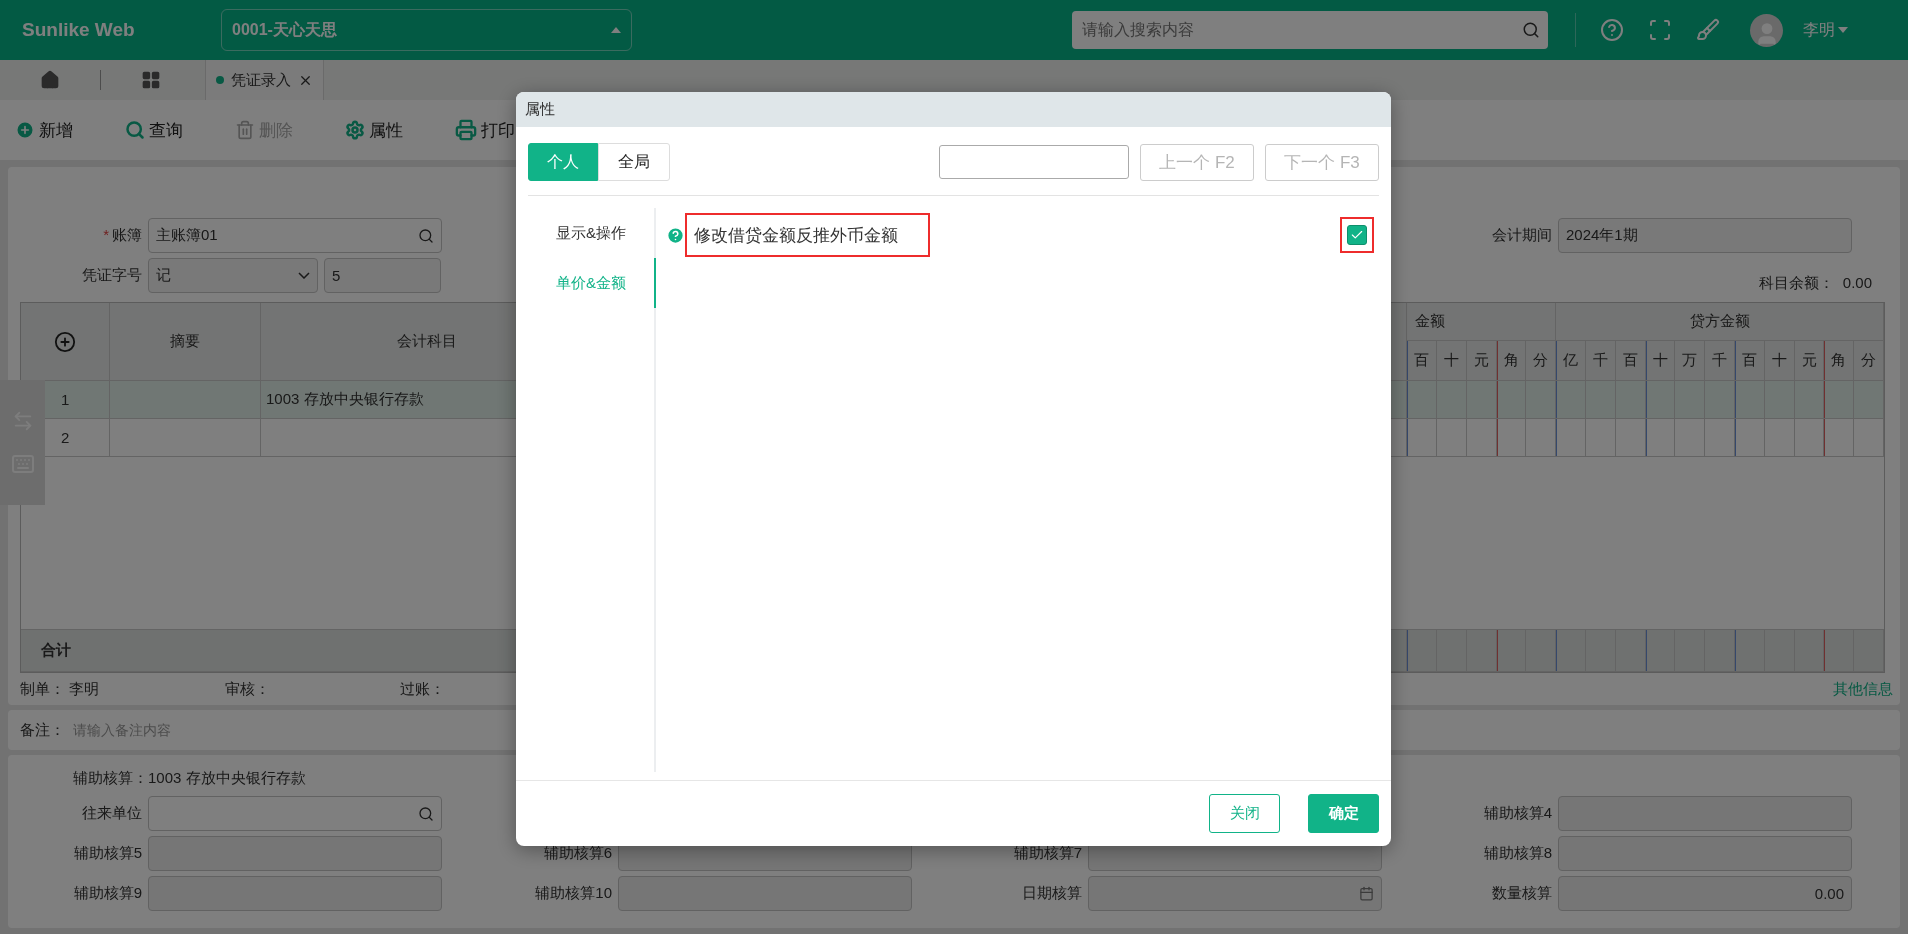 Image resolution: width=1908 pixels, height=934 pixels. What do you see at coordinates (110, 778) in the screenshot?
I see `field-label: 辅助核算：` at bounding box center [110, 778].